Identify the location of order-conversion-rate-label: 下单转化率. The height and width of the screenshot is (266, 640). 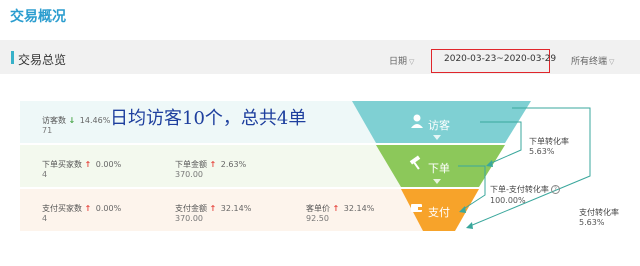
(549, 141).